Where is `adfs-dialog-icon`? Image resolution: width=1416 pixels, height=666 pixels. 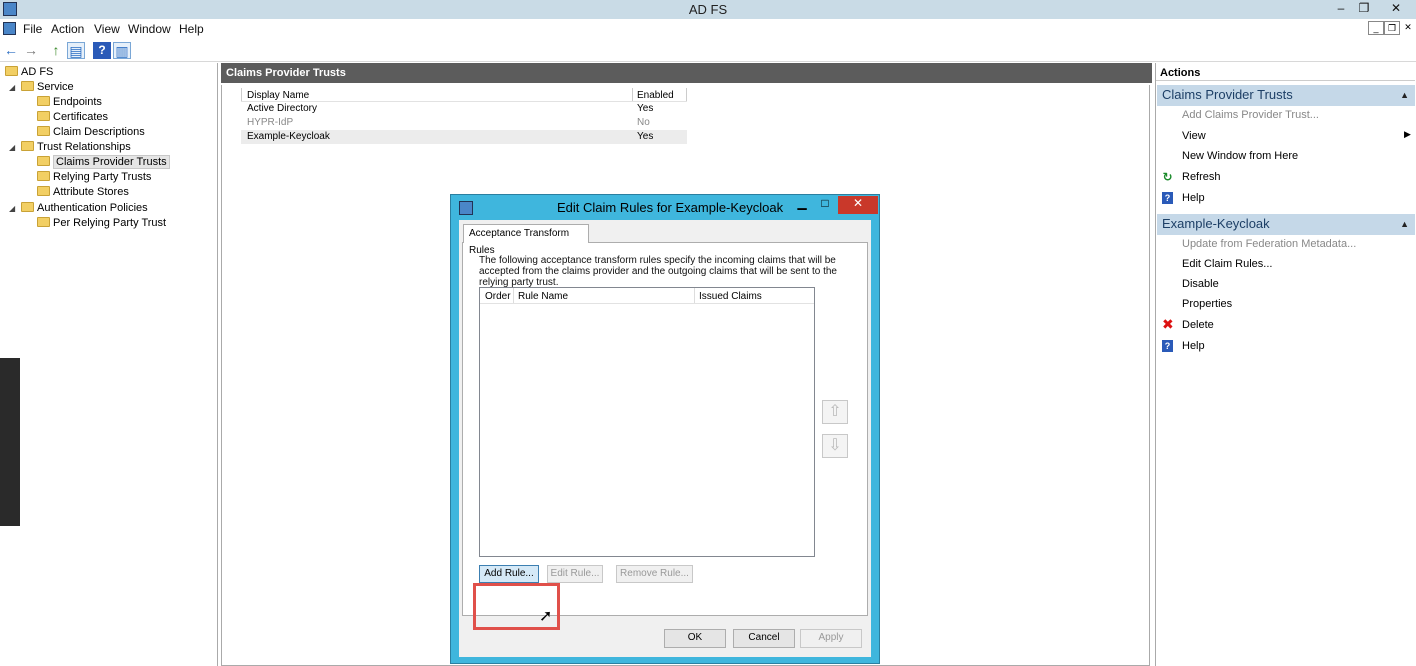
adfs-dialog-icon is located at coordinates (466, 208).